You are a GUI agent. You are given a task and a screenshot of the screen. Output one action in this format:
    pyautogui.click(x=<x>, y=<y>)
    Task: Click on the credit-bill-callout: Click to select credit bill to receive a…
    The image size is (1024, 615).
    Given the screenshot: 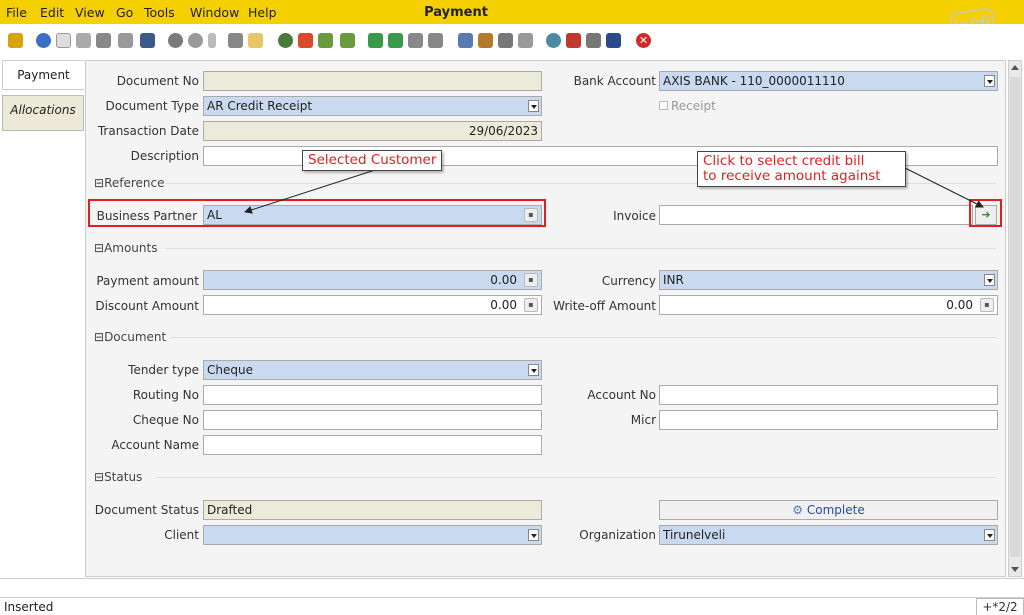 What is the action you would take?
    pyautogui.click(x=801, y=169)
    